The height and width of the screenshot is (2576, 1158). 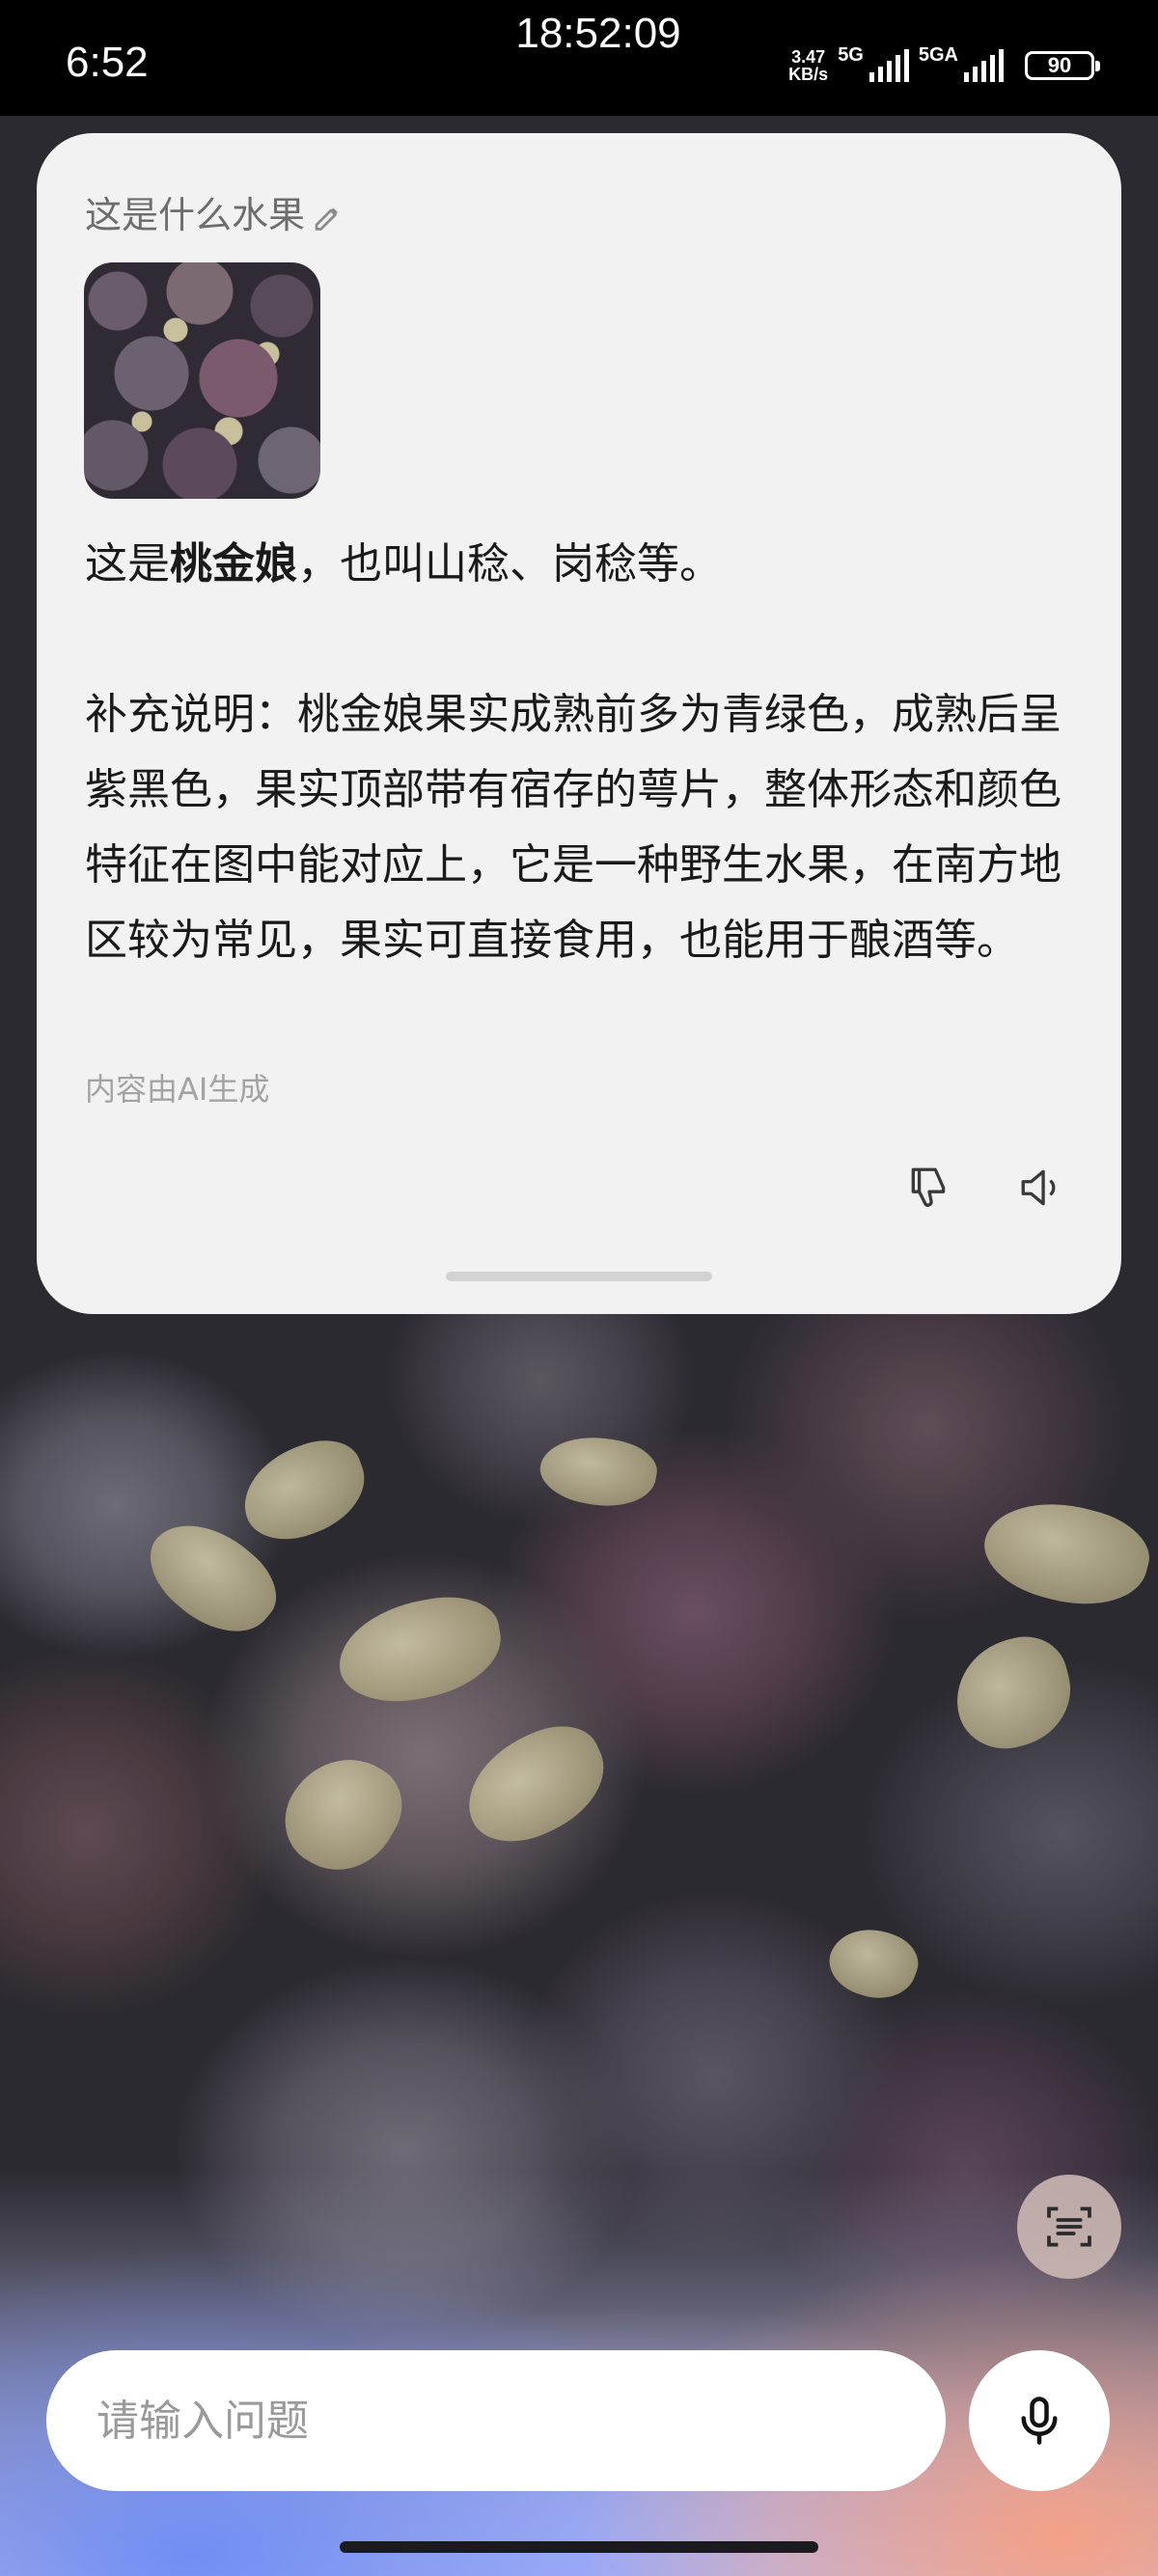 I want to click on thumbs-down-icon, so click(x=929, y=1188).